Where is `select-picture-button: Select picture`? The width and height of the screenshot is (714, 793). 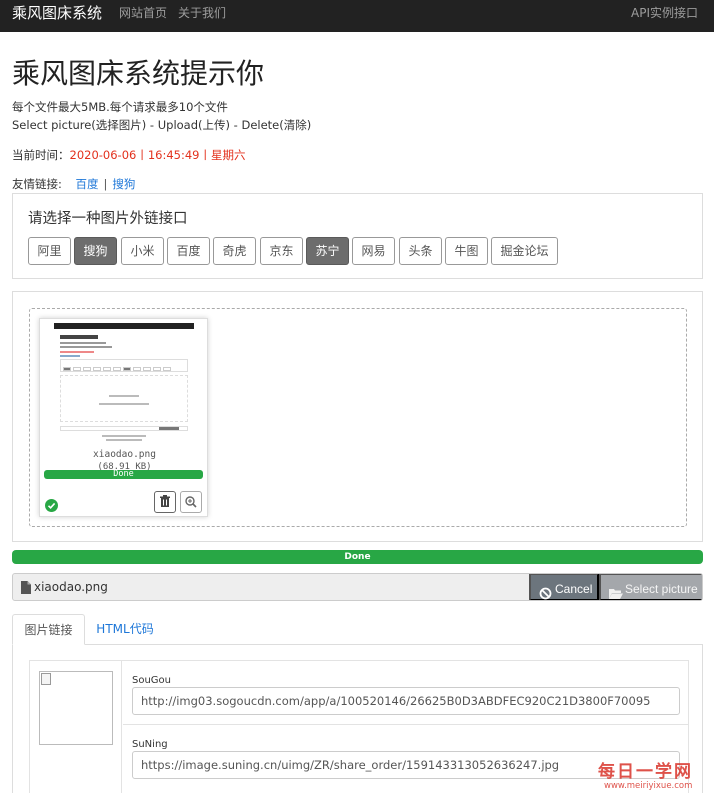 select-picture-button: Select picture is located at coordinates (650, 587).